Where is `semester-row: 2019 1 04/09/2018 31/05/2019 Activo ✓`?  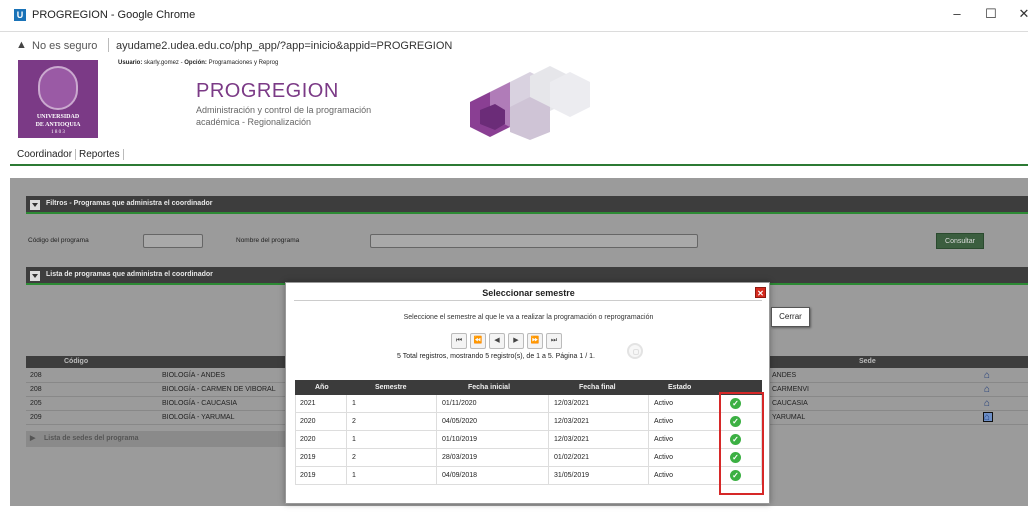
semester-row: 2019 1 04/09/2018 31/05/2019 Activo ✓ is located at coordinates (528, 476).